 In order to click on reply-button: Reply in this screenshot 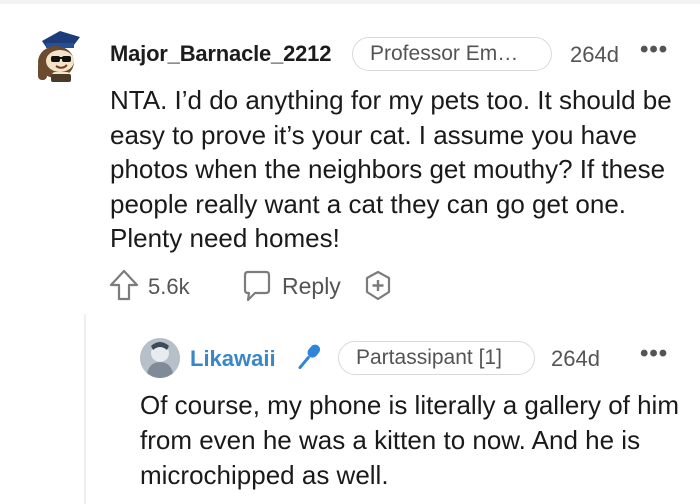, I will do `click(311, 286)`.